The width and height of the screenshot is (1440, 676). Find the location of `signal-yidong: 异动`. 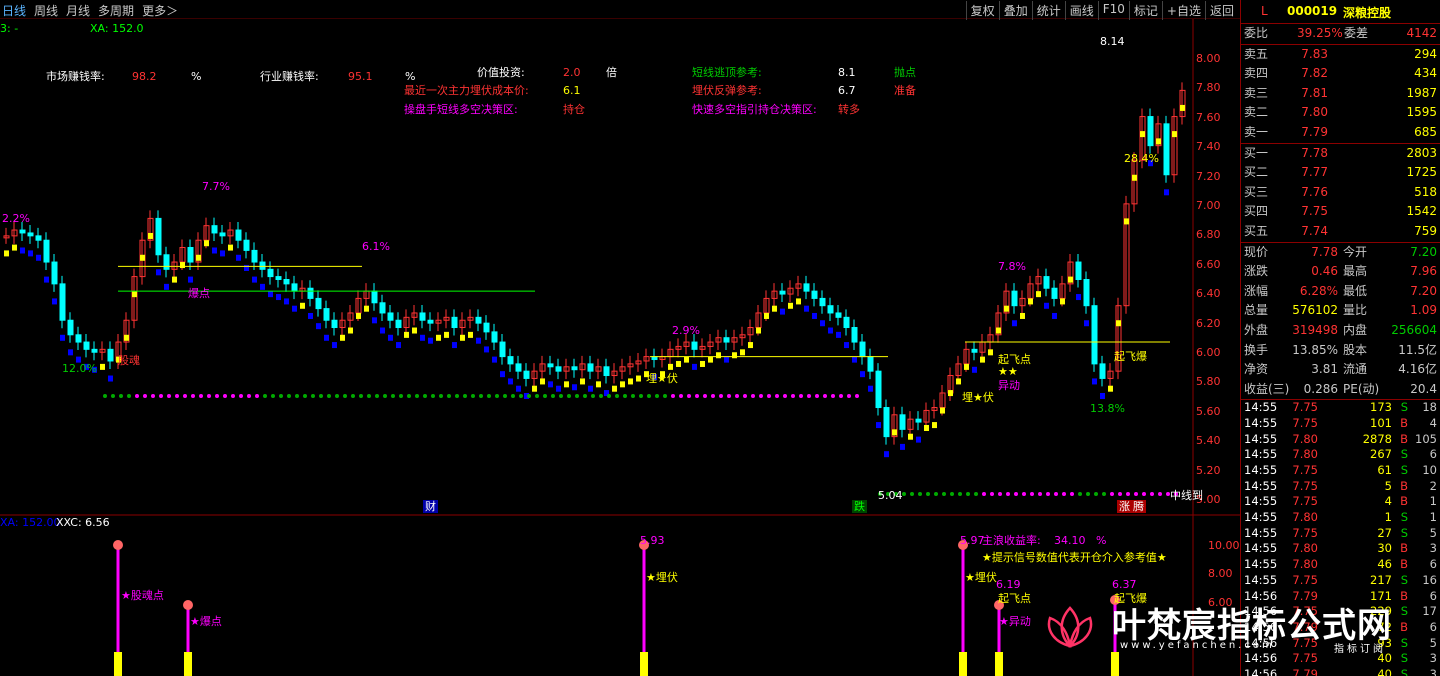

signal-yidong: 异动 is located at coordinates (1009, 385).